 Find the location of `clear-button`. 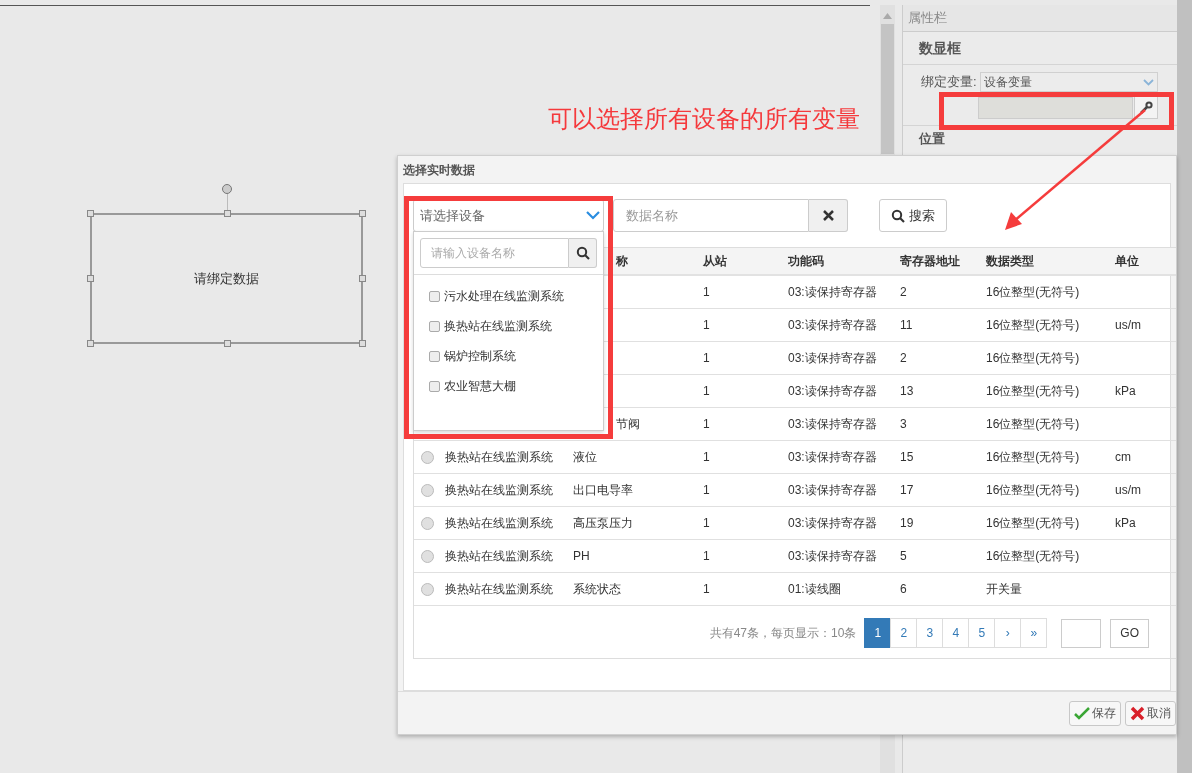

clear-button is located at coordinates (828, 215).